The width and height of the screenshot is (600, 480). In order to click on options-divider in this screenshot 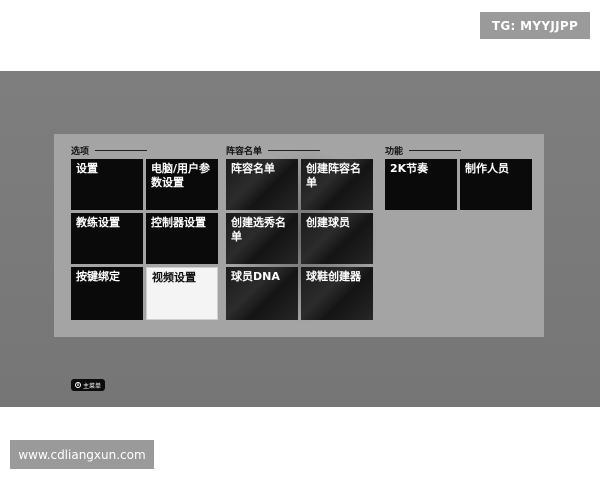, I will do `click(121, 150)`.